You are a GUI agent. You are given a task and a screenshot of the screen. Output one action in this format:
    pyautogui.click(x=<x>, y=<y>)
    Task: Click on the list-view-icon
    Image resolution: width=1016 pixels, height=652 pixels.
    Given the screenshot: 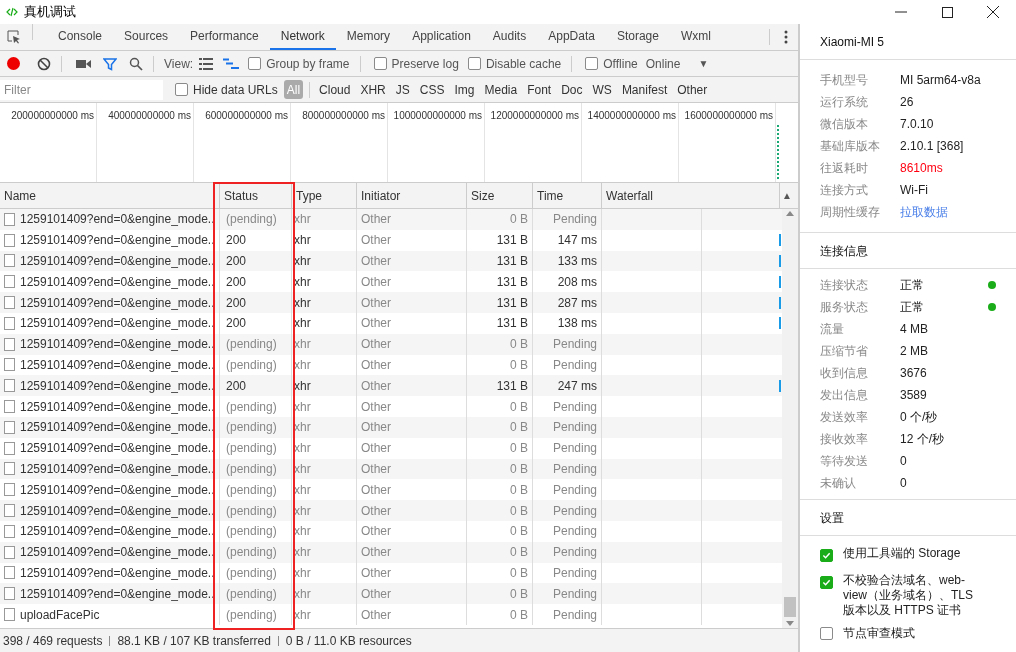 What is the action you would take?
    pyautogui.click(x=206, y=63)
    